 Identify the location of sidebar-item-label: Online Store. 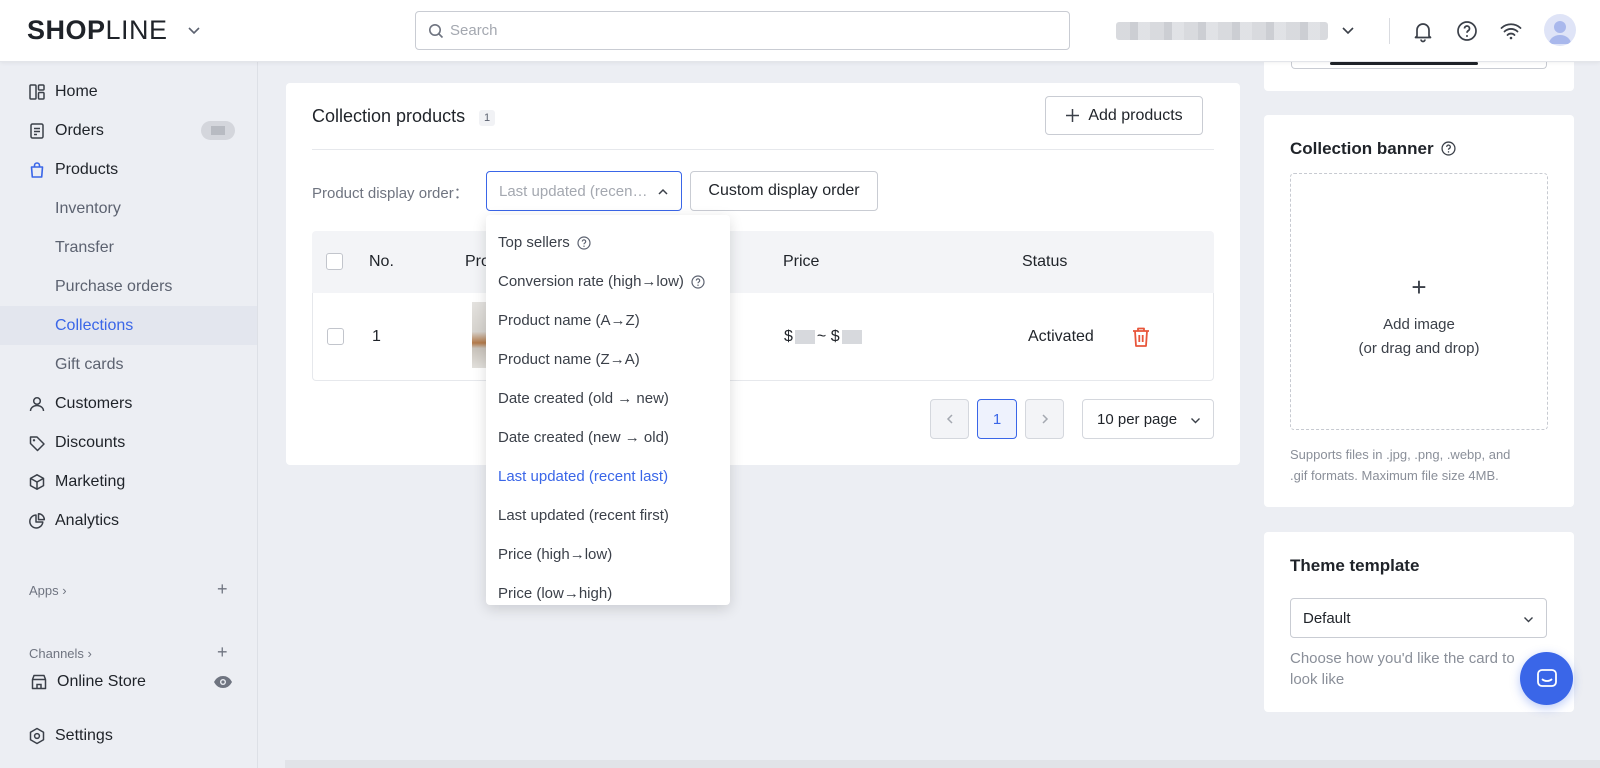
(101, 681).